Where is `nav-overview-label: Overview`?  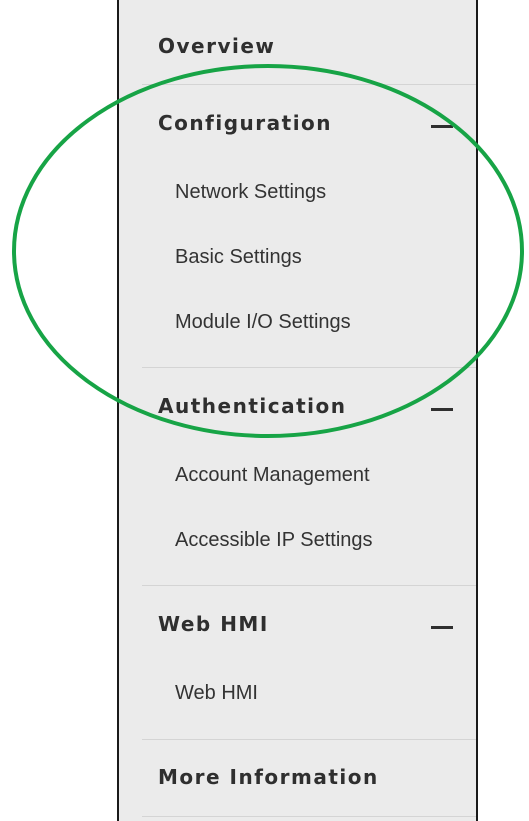
nav-overview-label: Overview is located at coordinates (217, 46).